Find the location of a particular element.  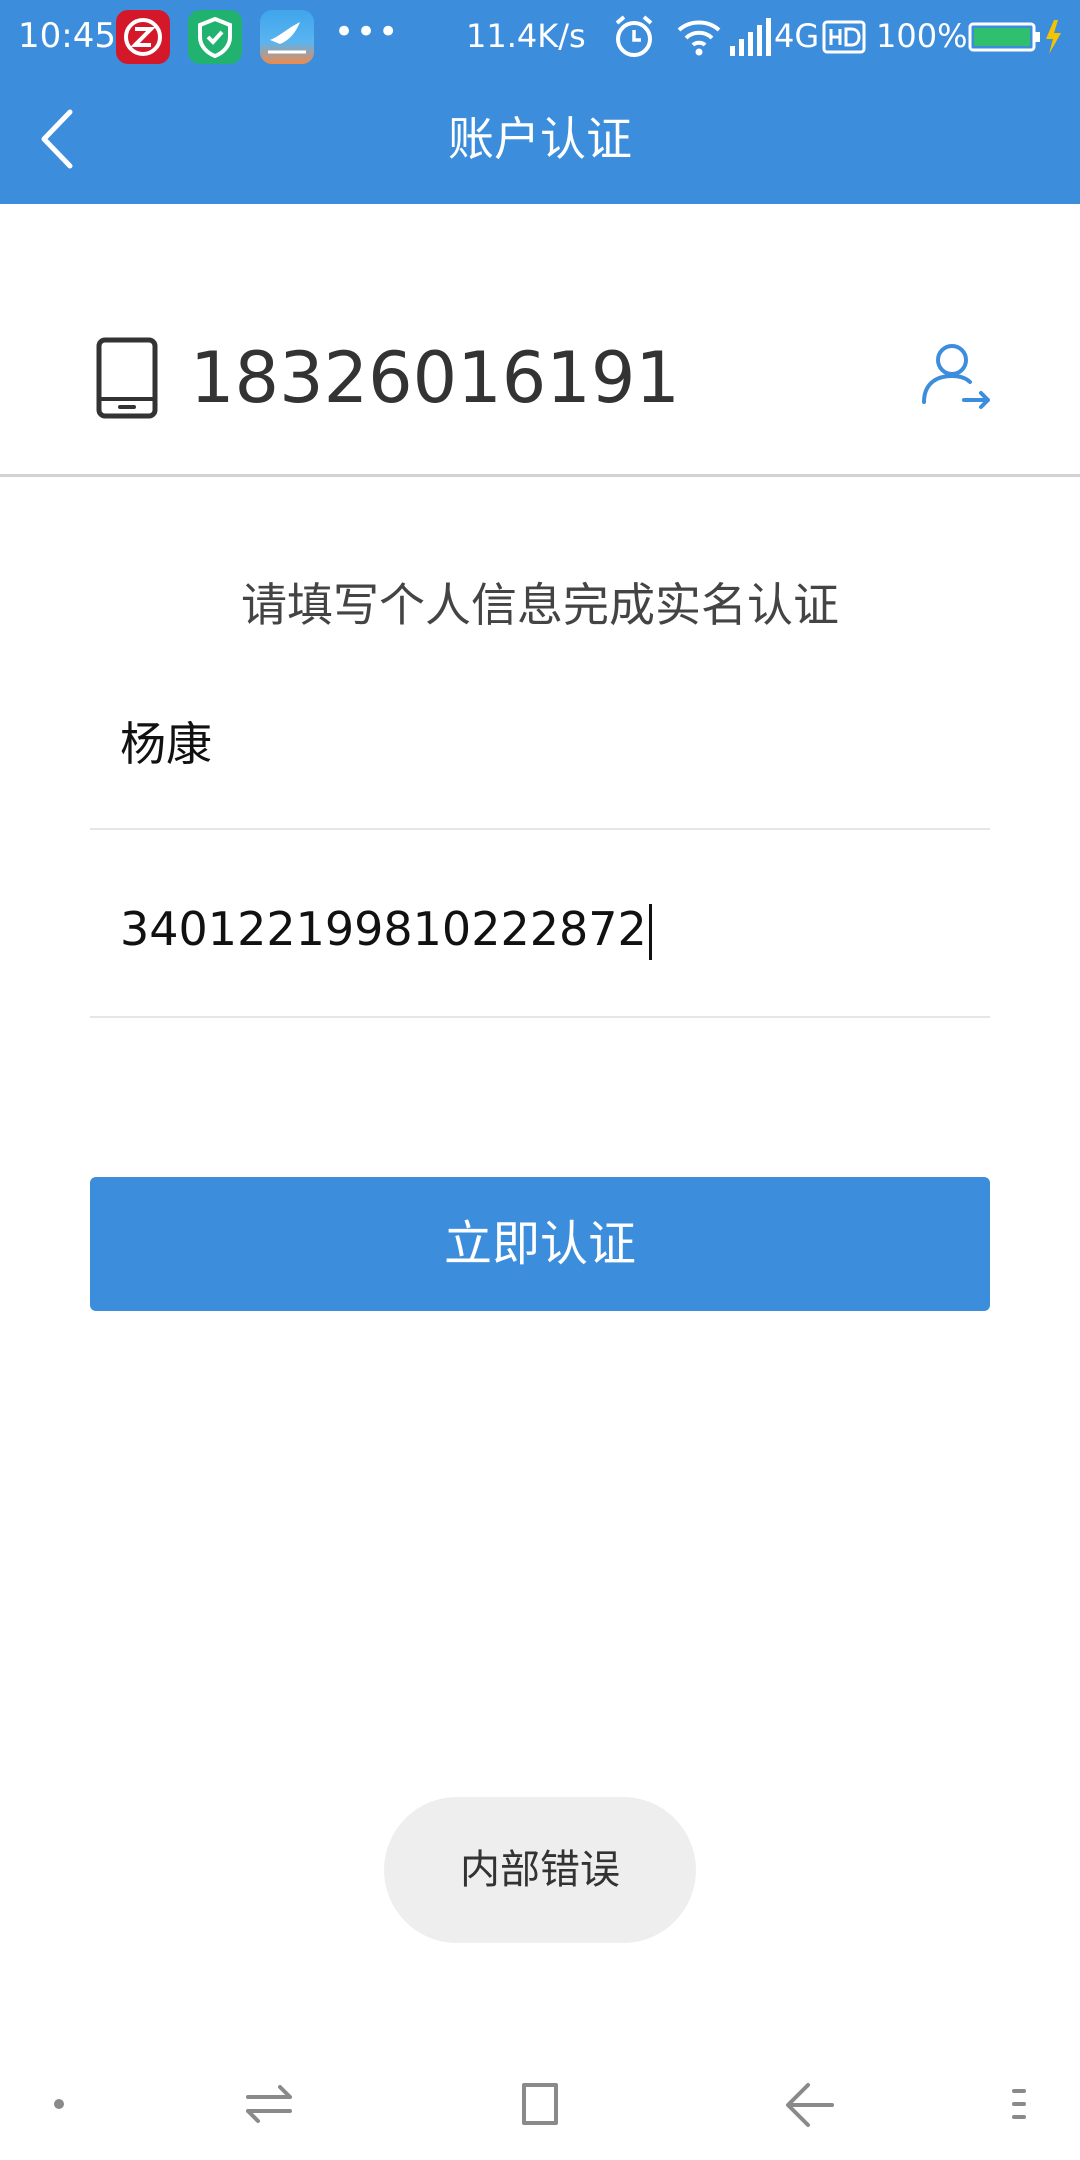

menu-lines-icon is located at coordinates (1019, 2104).